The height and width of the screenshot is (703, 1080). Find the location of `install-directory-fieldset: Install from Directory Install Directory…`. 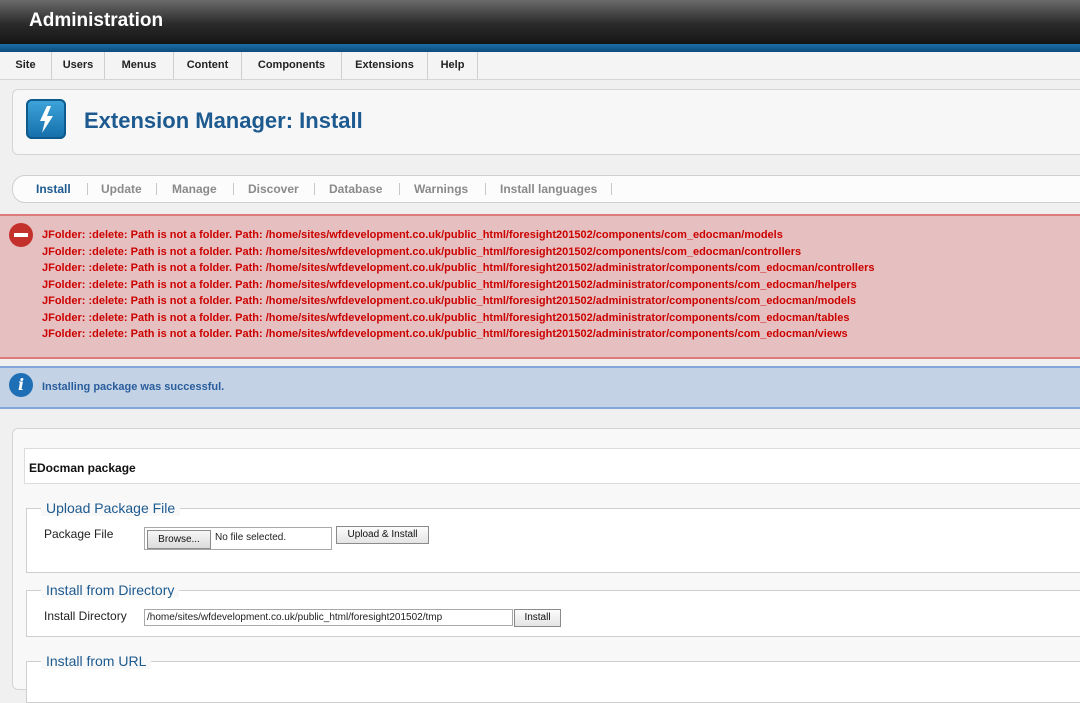

install-directory-fieldset: Install from Directory Install Directory… is located at coordinates (553, 609).